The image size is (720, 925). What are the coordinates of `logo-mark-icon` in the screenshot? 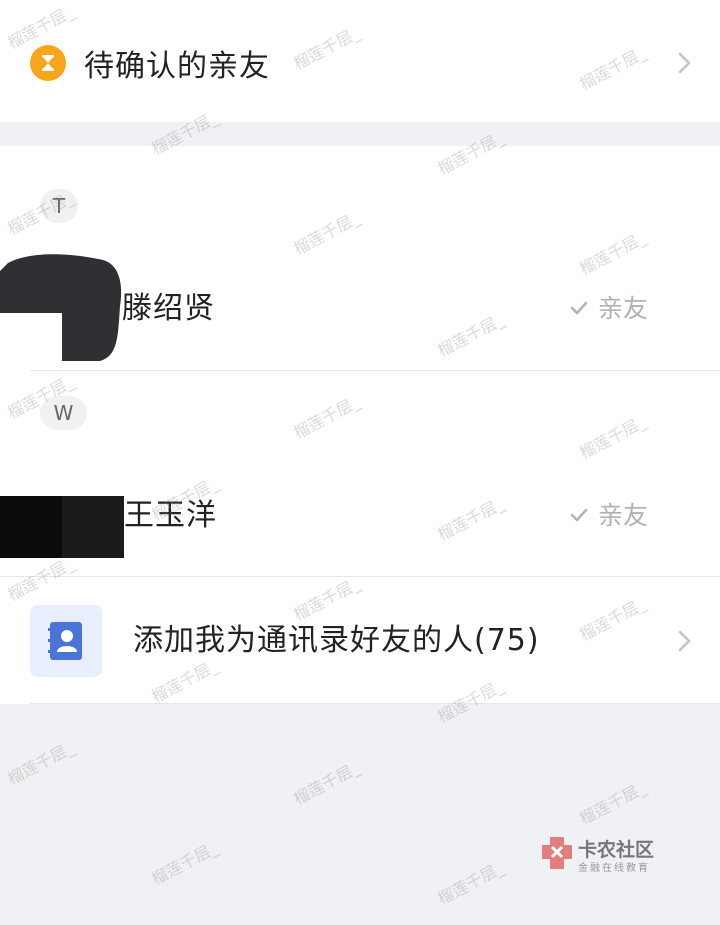 It's located at (557, 853).